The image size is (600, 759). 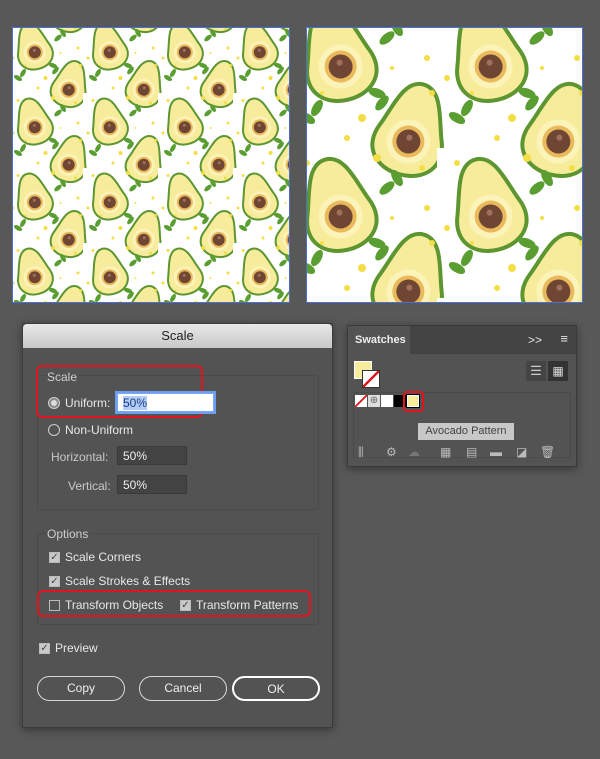 I want to click on horizontal-label: Horizontal:, so click(x=80, y=457).